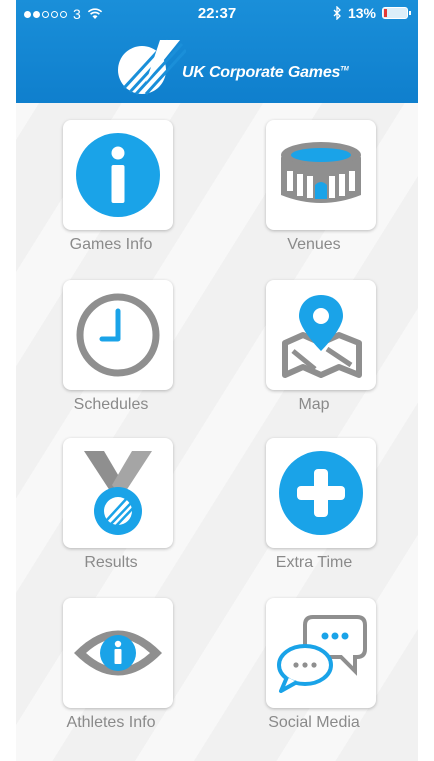 The height and width of the screenshot is (761, 434). Describe the element at coordinates (111, 404) in the screenshot. I see `schedules-label: Schedules` at that location.